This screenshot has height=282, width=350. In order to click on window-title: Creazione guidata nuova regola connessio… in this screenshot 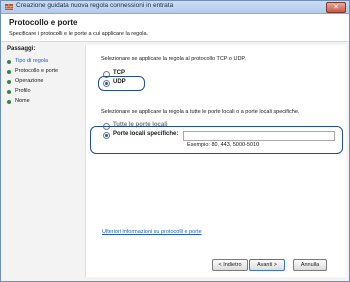, I will do `click(95, 5)`.